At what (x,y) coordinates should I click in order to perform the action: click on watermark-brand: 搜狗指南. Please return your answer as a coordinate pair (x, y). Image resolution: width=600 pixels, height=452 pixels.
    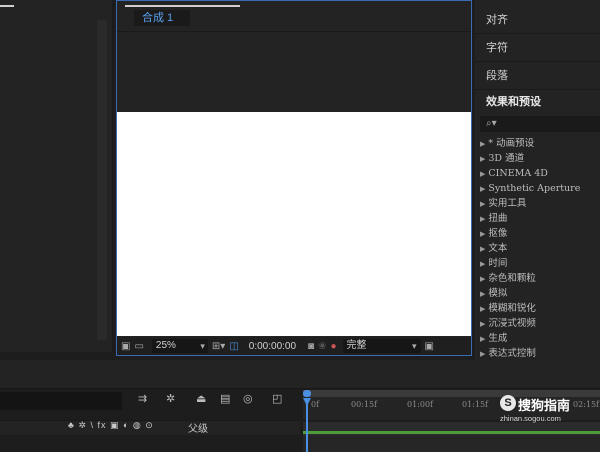
    Looking at the image, I should click on (544, 405).